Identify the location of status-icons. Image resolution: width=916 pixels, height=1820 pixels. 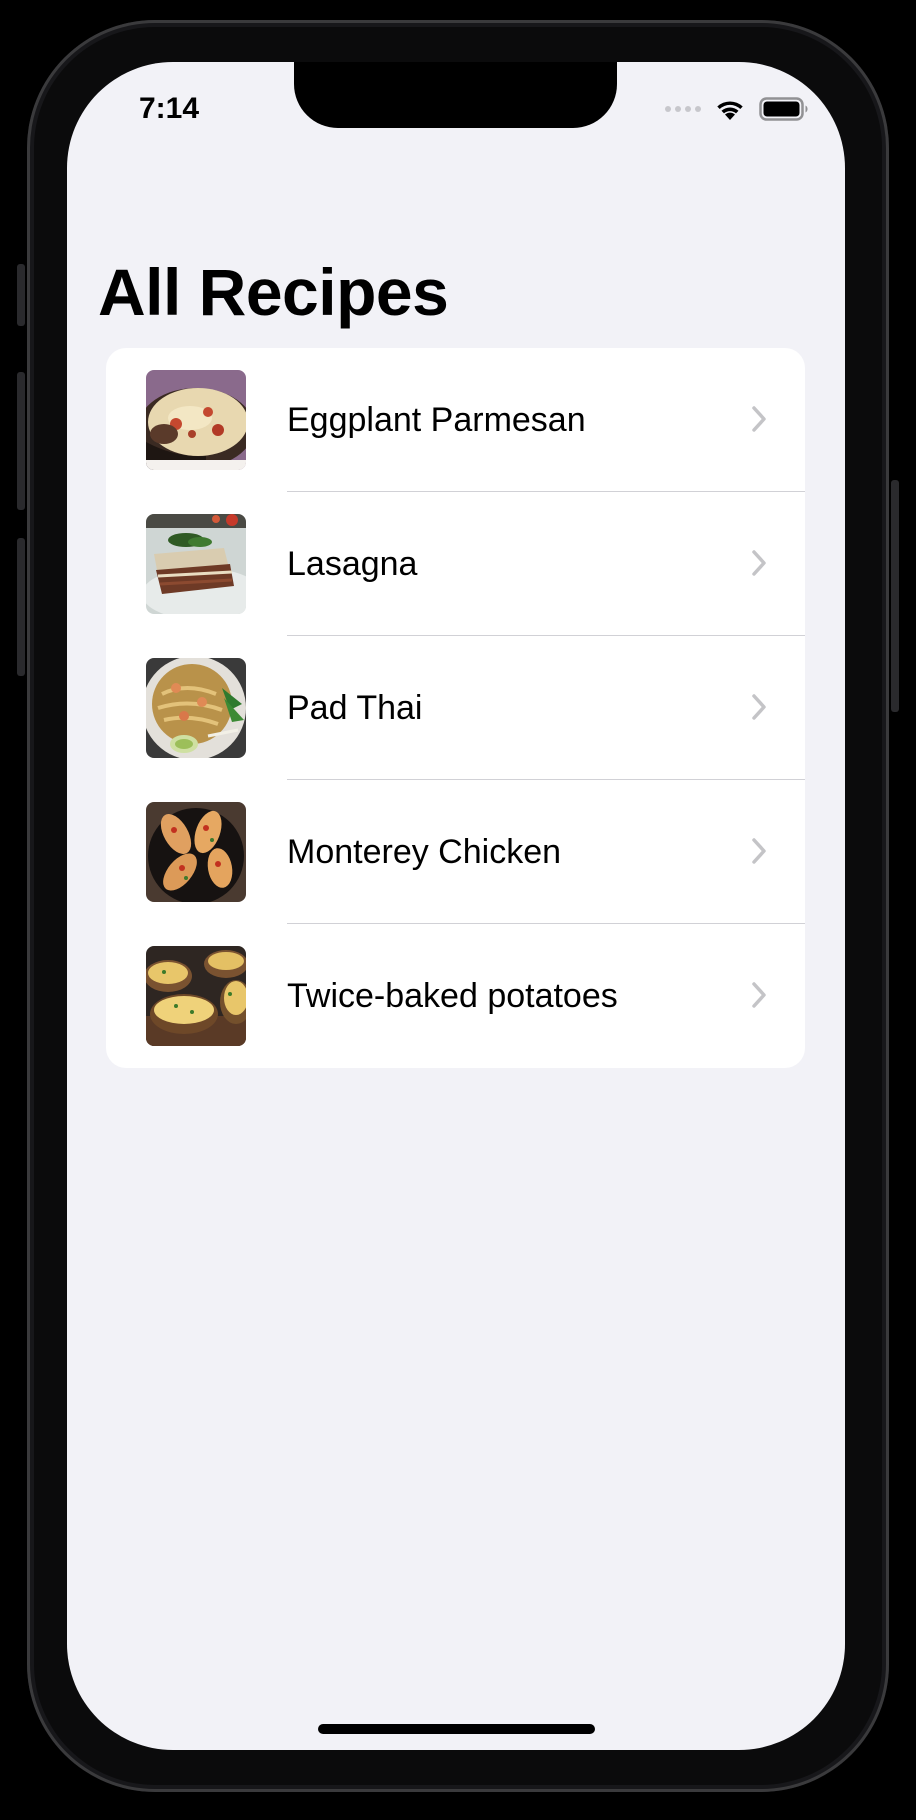
(737, 109).